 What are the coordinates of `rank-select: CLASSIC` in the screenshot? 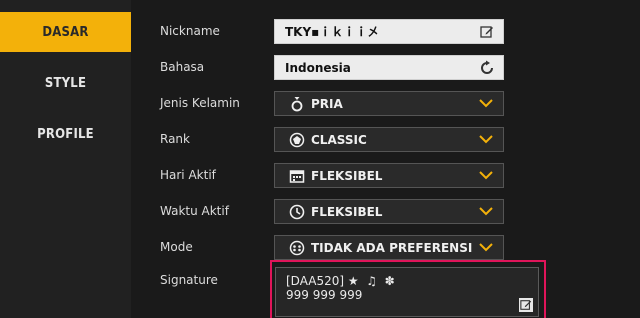 It's located at (389, 139).